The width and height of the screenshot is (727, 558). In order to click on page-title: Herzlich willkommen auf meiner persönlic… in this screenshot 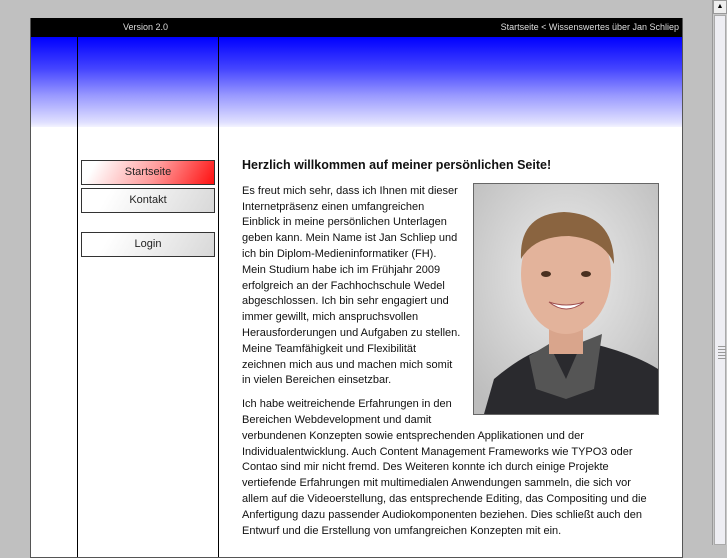, I will do `click(397, 165)`.